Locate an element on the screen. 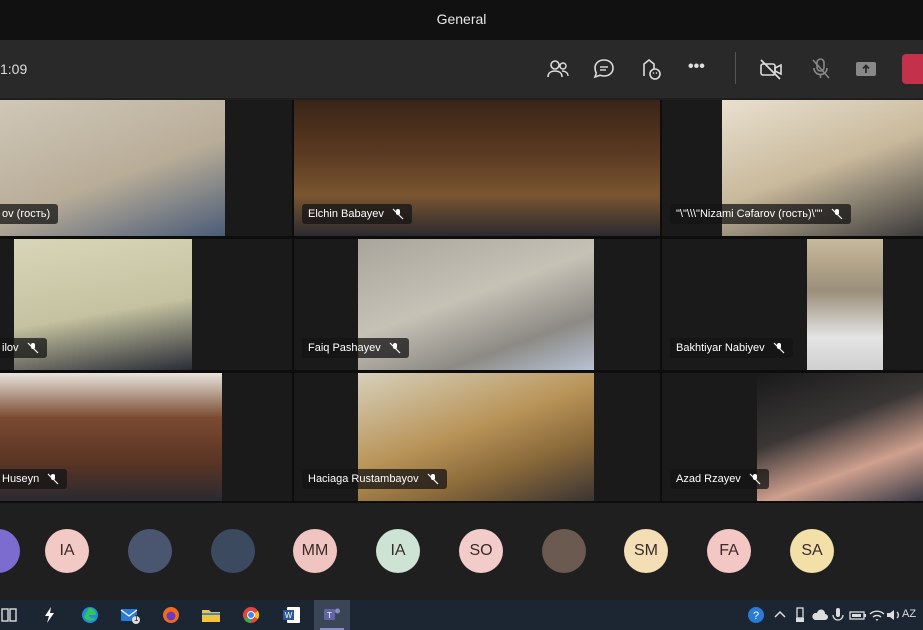  battery-icon is located at coordinates (858, 615).